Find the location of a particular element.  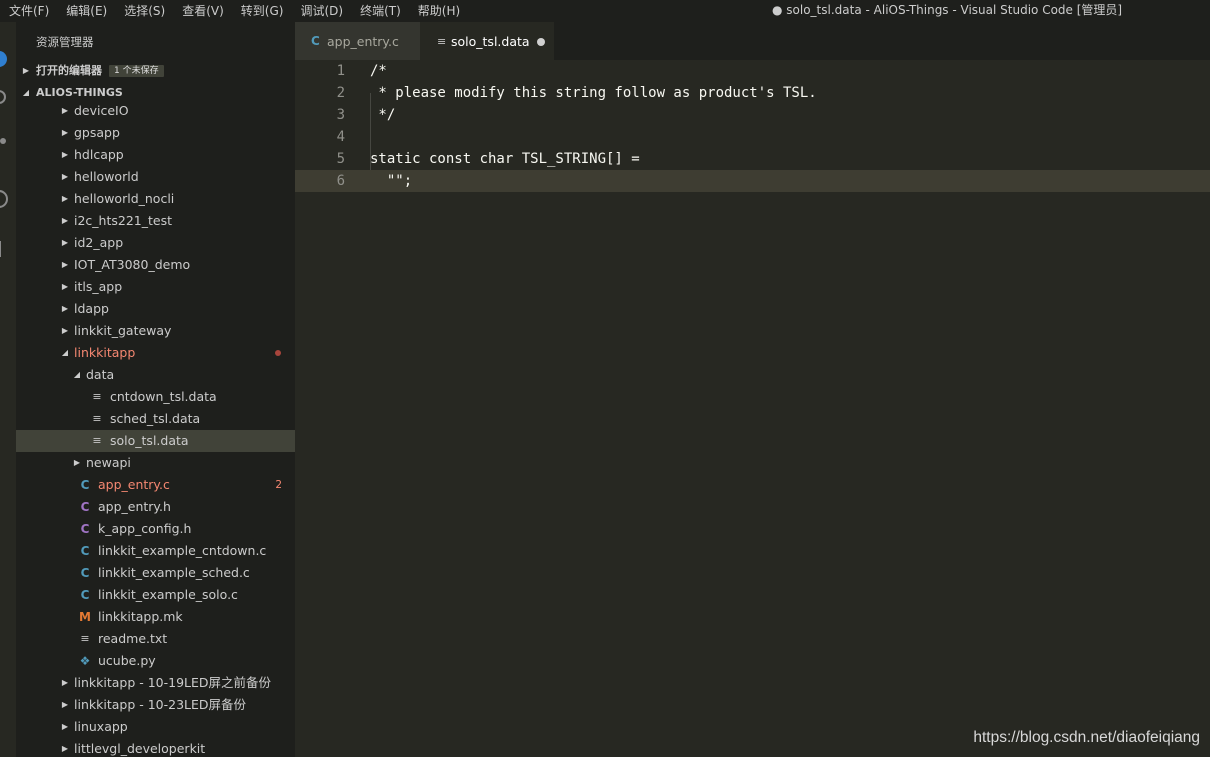

makefile-icon: M is located at coordinates (85, 617).